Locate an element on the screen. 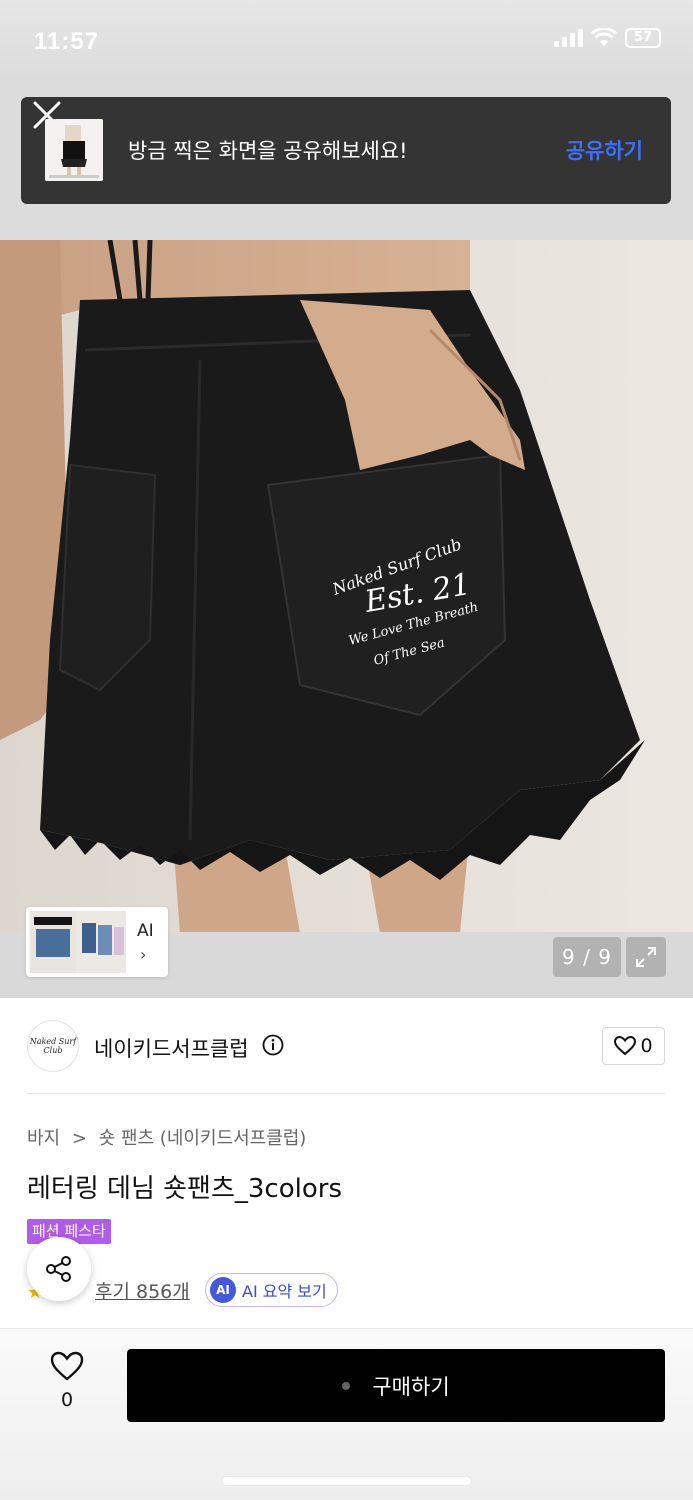 The width and height of the screenshot is (693, 1500). status-bar: 11:57 57 is located at coordinates (346, 40).